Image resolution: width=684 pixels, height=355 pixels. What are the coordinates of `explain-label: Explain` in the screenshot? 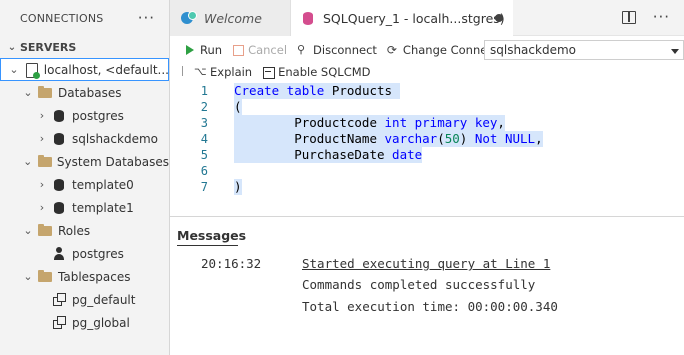 It's located at (231, 71).